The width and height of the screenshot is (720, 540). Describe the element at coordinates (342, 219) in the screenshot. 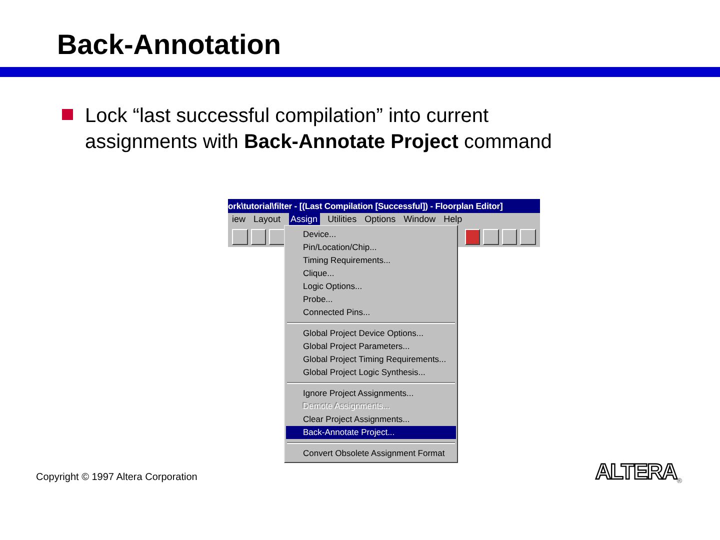

I see `menu-bar-item: Utilities` at that location.